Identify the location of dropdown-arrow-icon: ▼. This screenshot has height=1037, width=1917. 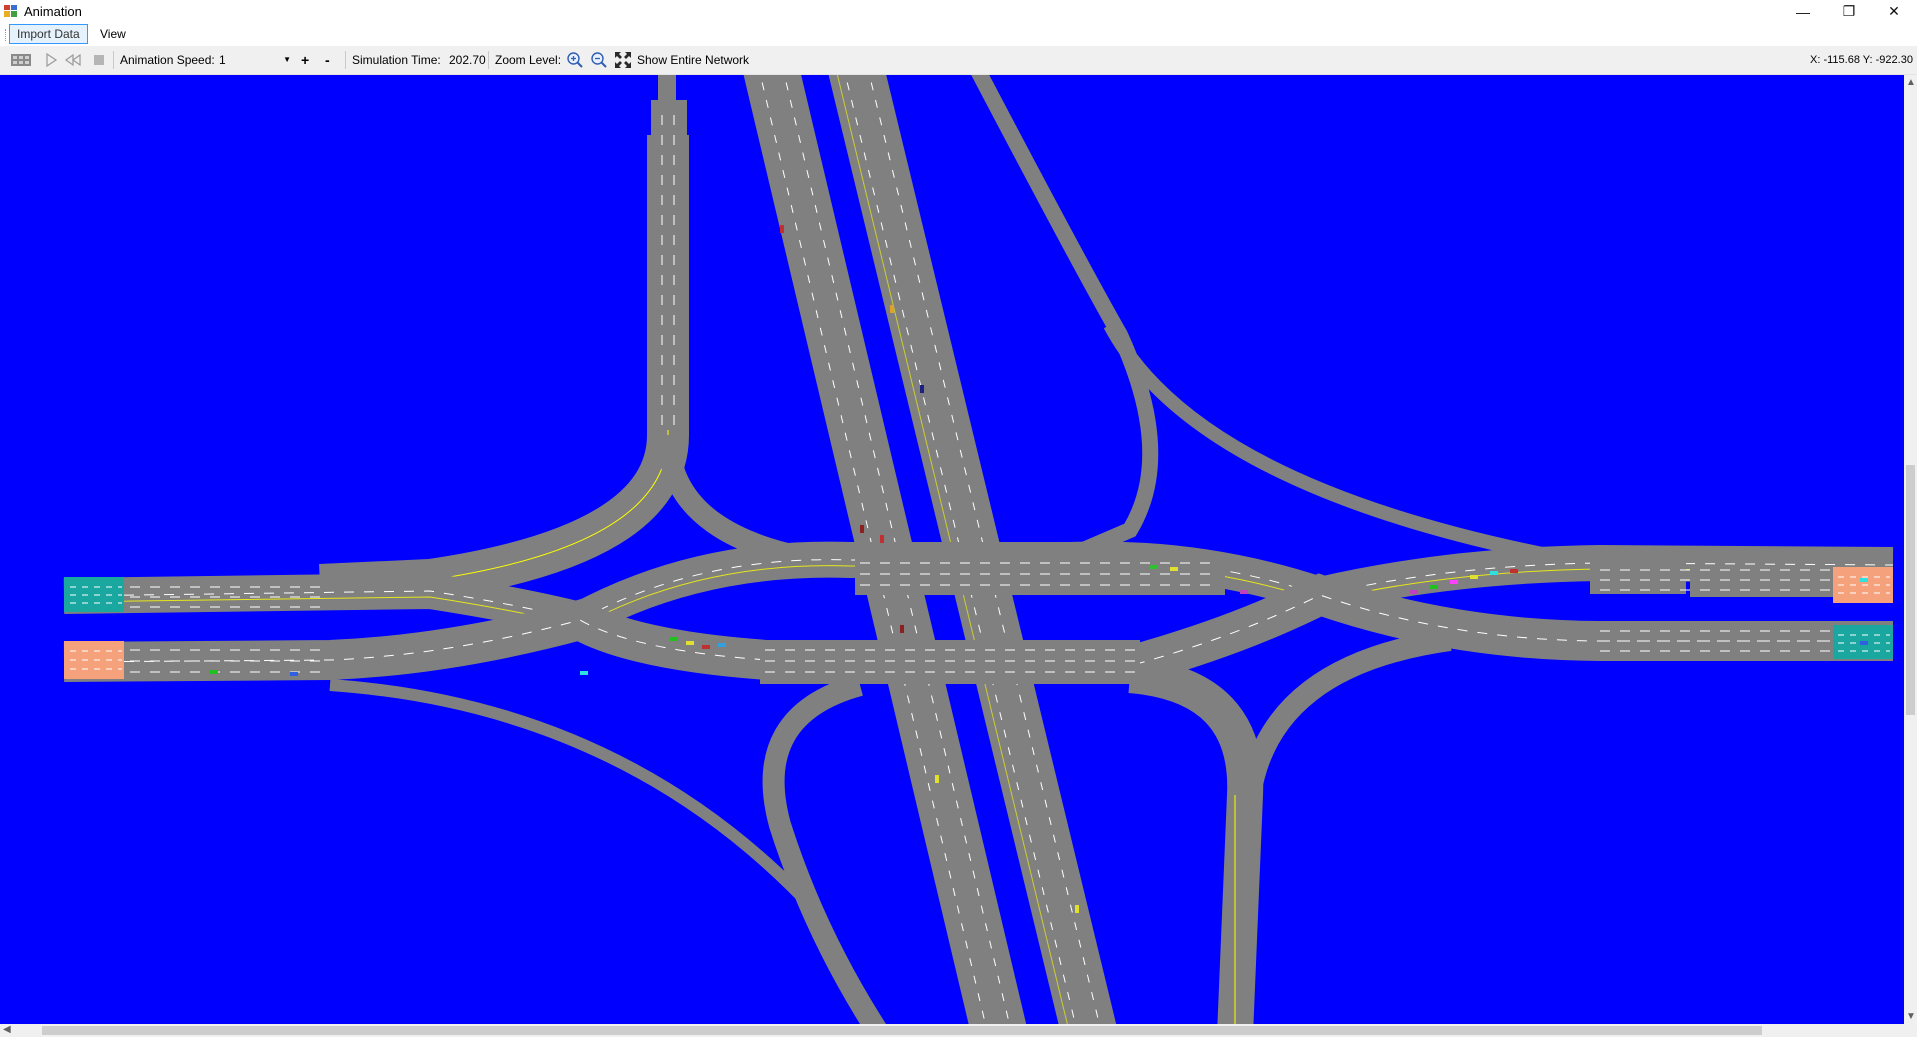
(287, 60).